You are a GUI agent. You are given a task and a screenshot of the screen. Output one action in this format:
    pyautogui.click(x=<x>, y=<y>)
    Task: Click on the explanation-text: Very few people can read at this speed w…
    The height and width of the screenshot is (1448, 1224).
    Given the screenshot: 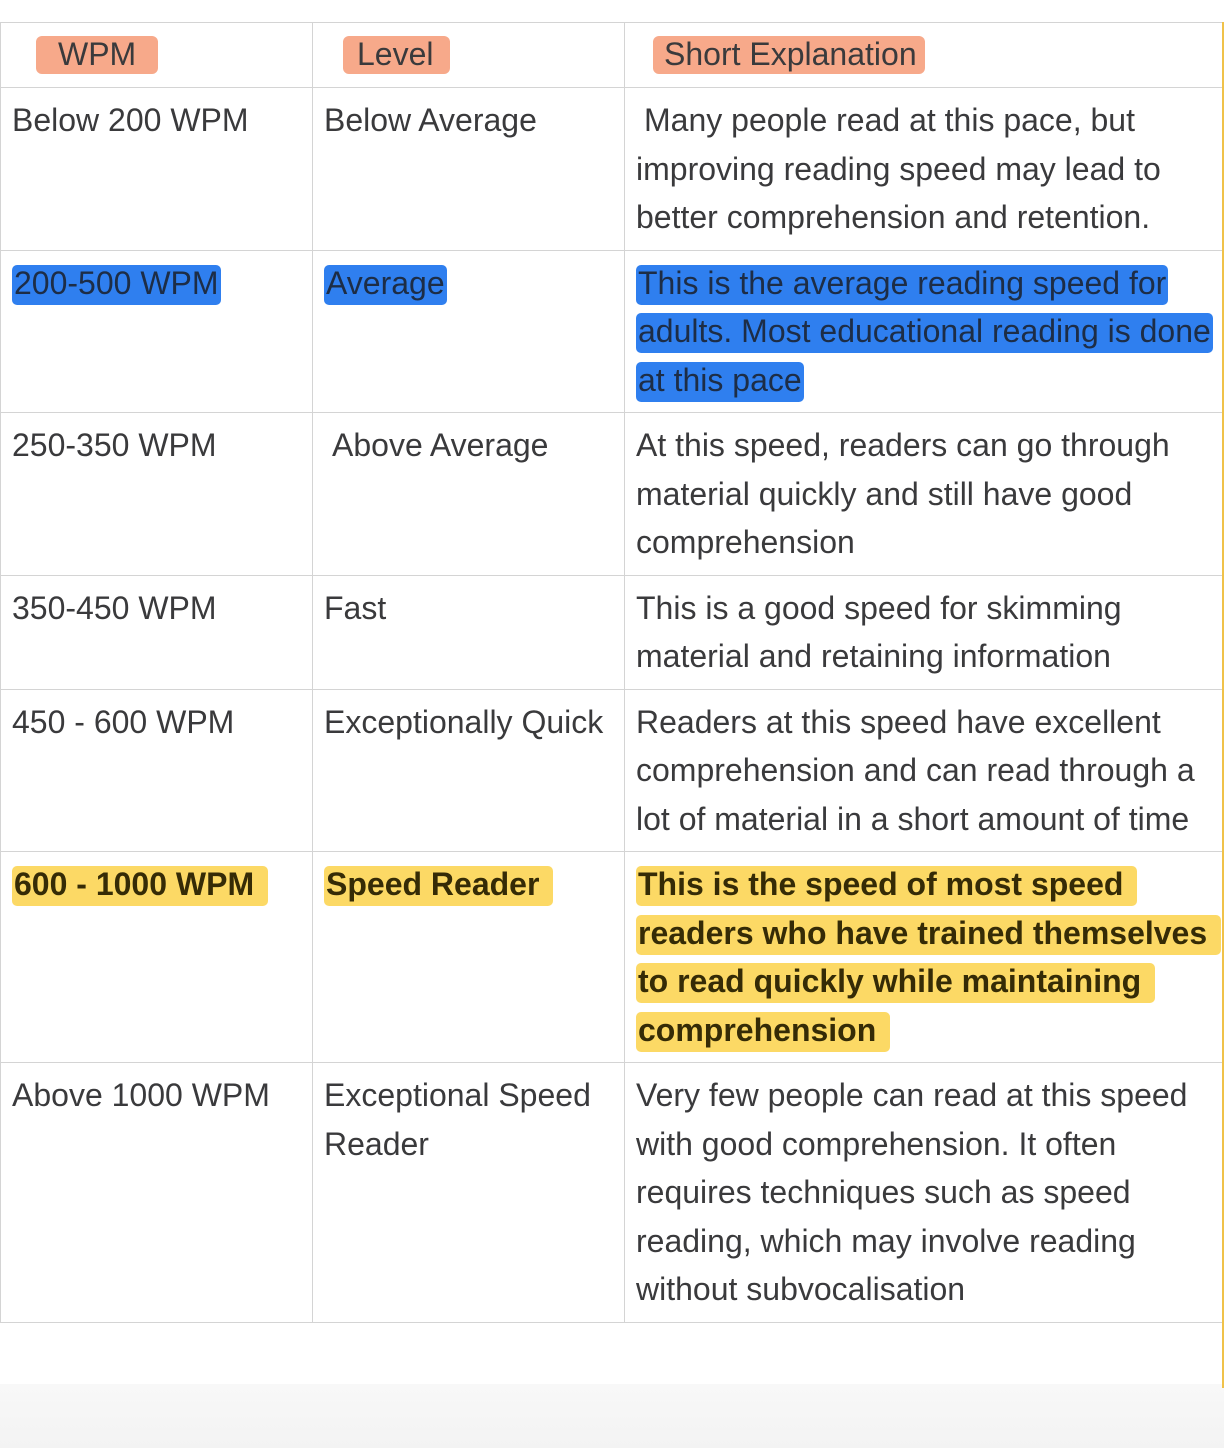 What is the action you would take?
    pyautogui.click(x=912, y=1192)
    